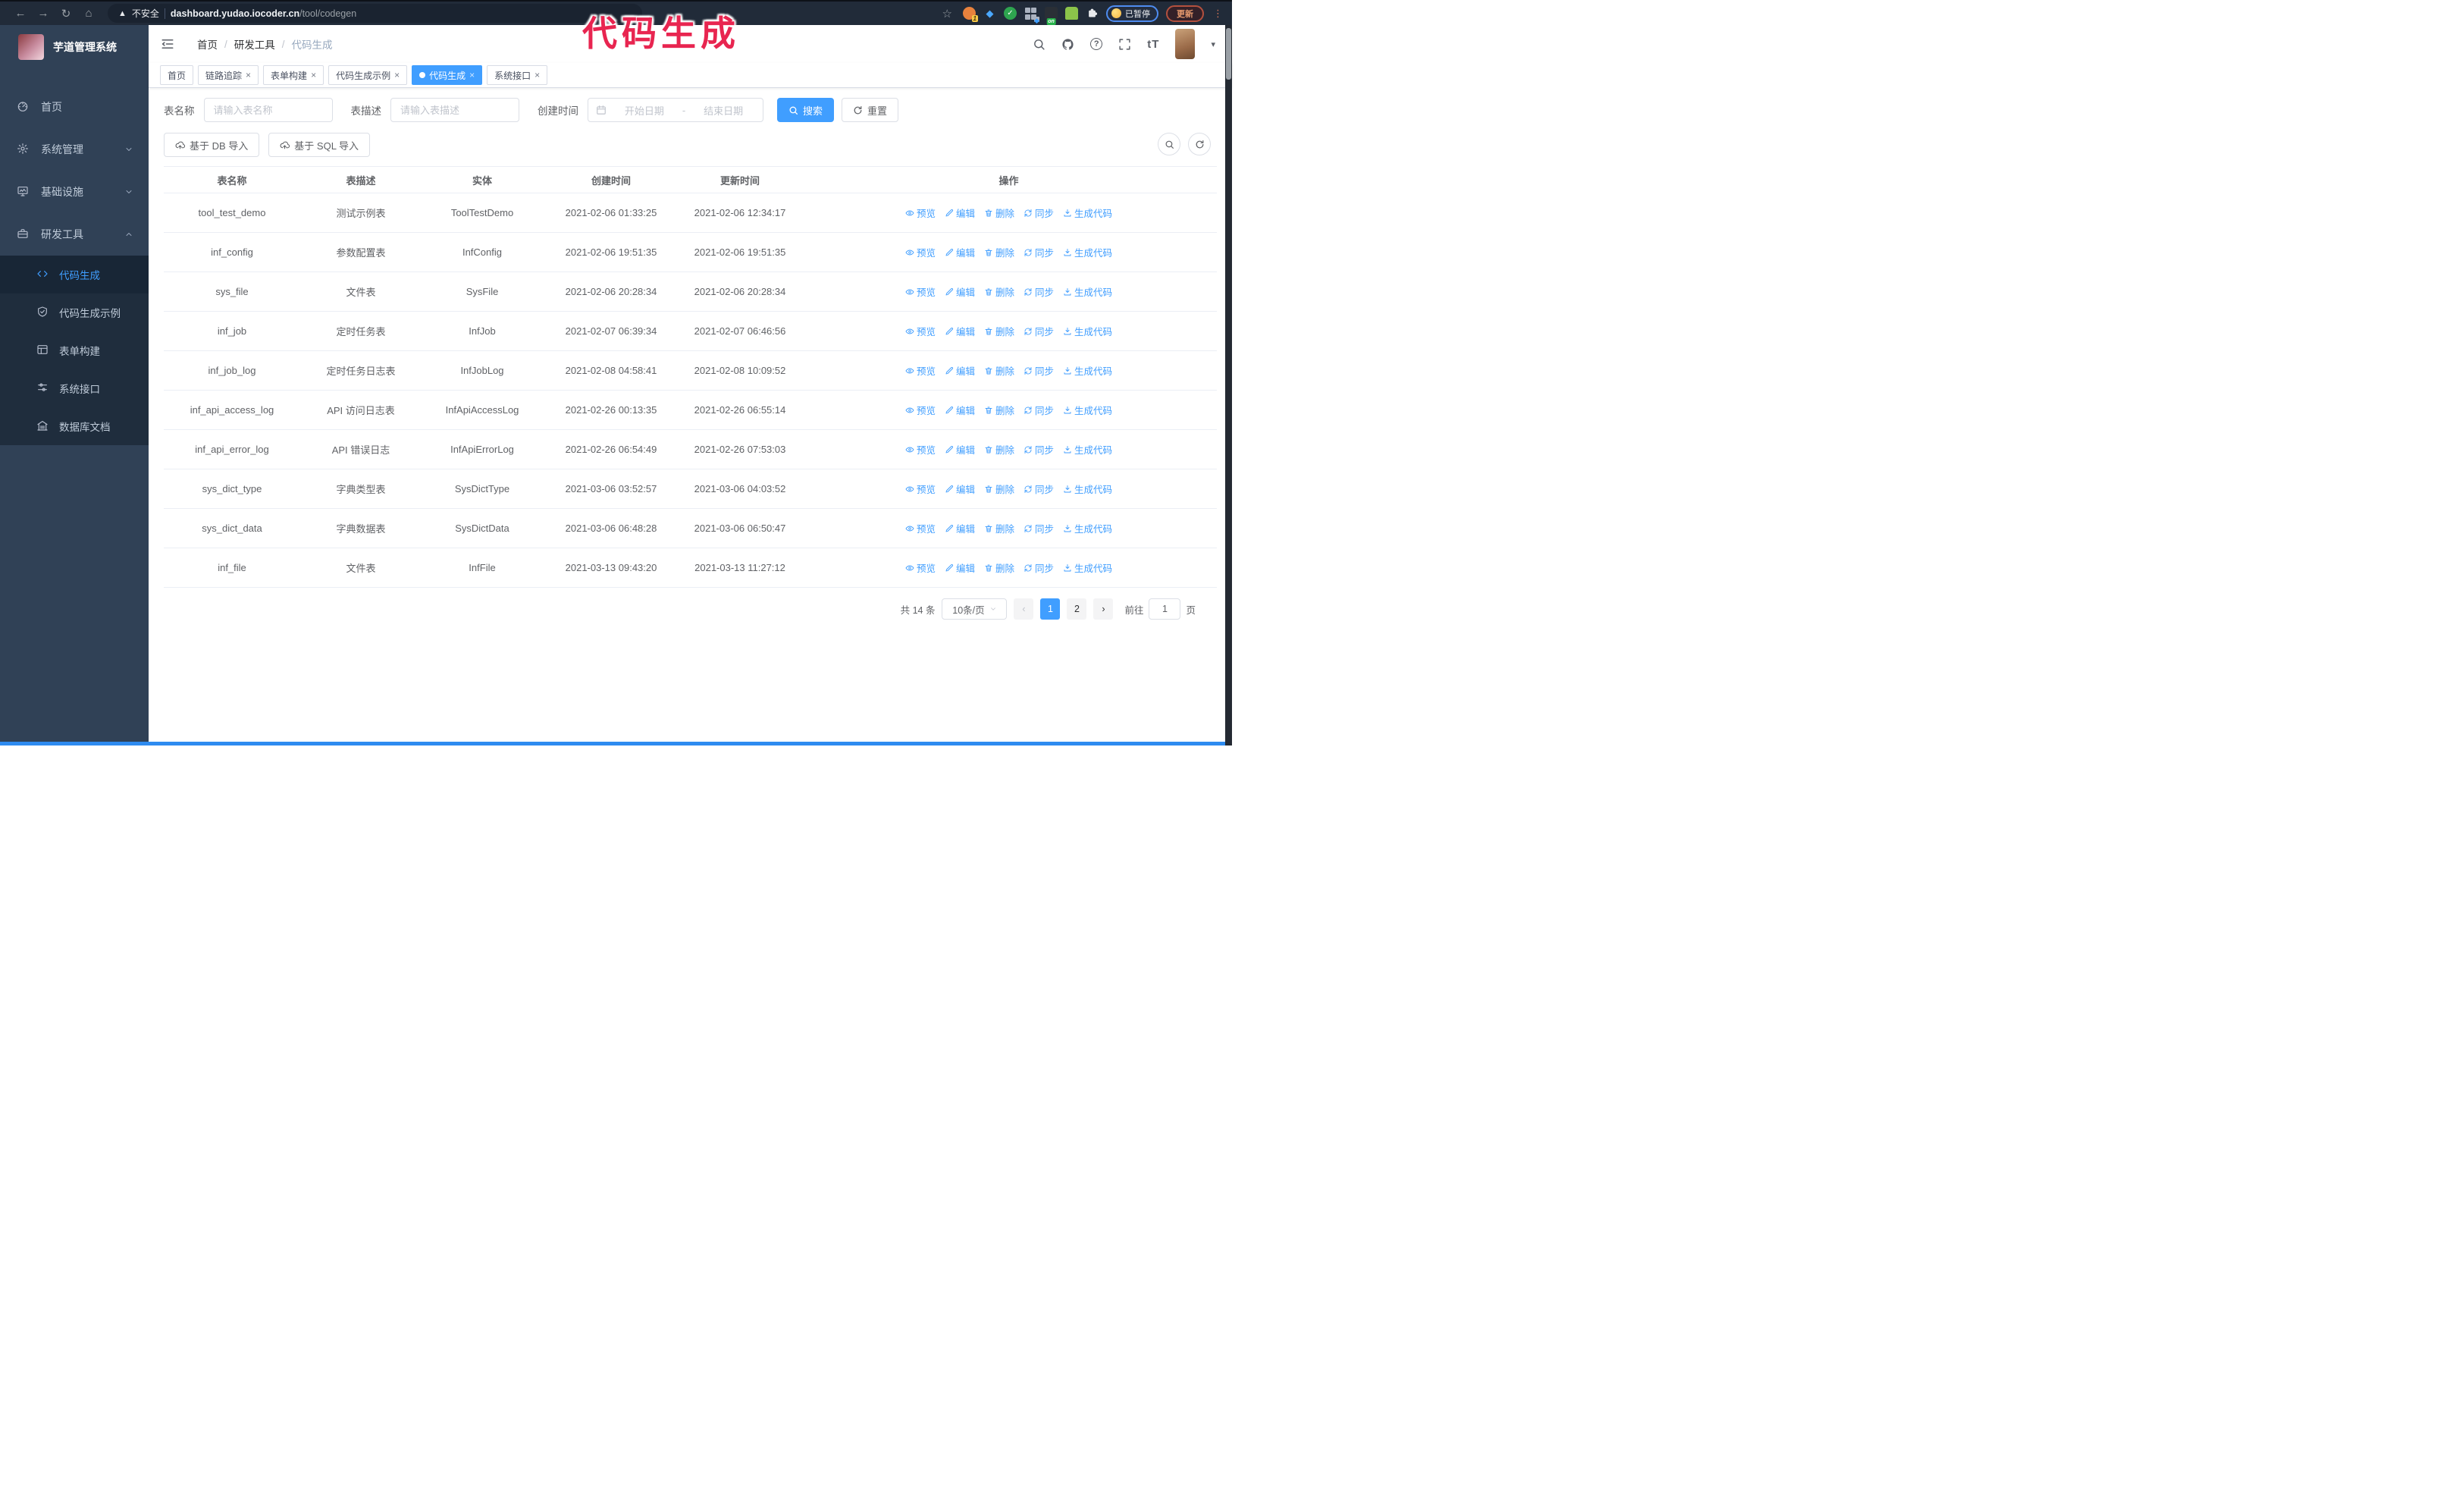 This screenshot has width=2464, height=1491. Describe the element at coordinates (1228, 385) in the screenshot. I see `scrollbar-track` at that location.